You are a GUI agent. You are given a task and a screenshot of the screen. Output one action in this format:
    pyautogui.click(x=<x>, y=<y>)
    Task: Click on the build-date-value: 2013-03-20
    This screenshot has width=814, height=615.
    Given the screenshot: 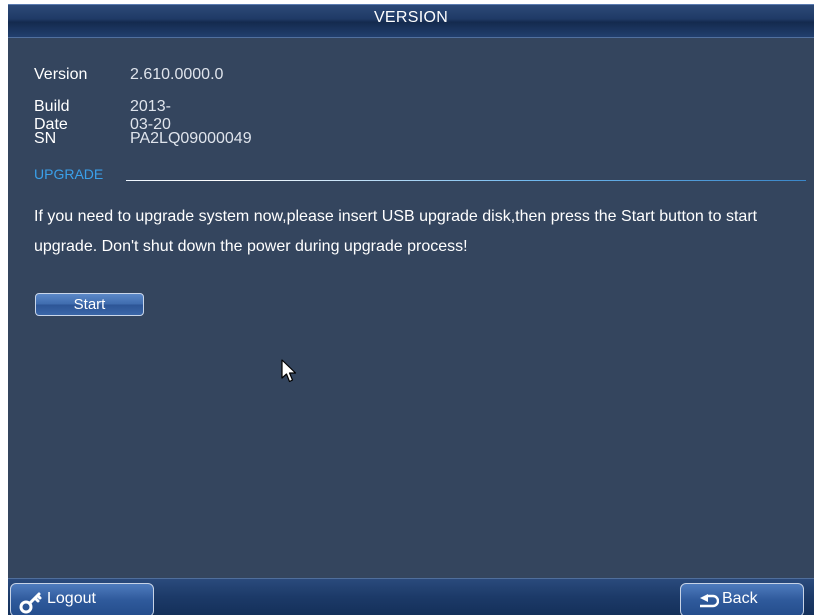 What is the action you would take?
    pyautogui.click(x=150, y=115)
    